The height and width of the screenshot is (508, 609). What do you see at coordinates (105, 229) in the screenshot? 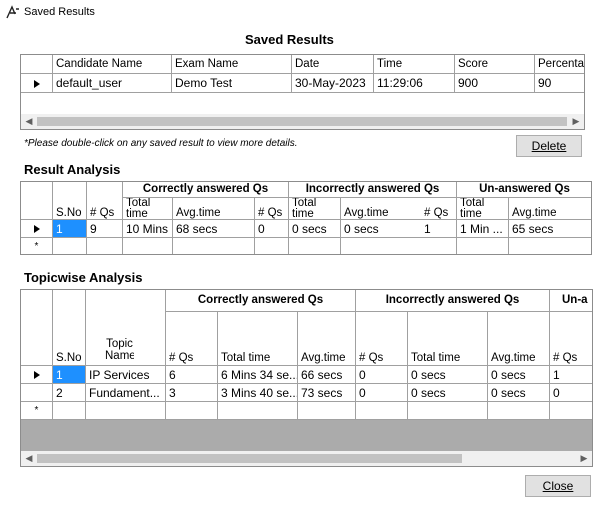
I see `table-cell: 9` at bounding box center [105, 229].